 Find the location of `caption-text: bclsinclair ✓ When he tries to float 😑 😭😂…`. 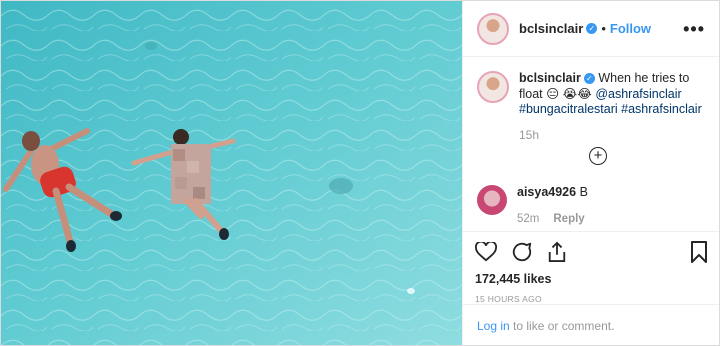

caption-text: bclsinclair ✓ When he tries to float 😑 😭😂… is located at coordinates (611, 107).